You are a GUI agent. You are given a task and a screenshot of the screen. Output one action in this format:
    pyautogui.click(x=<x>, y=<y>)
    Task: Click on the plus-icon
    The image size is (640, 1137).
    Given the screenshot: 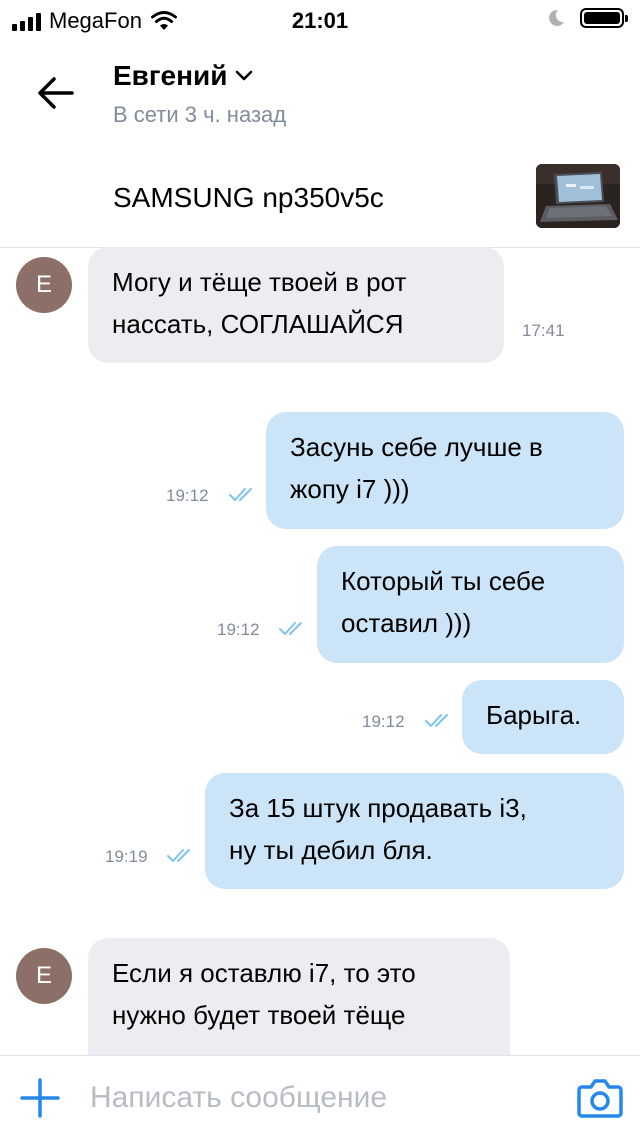 What is the action you would take?
    pyautogui.click(x=40, y=1098)
    